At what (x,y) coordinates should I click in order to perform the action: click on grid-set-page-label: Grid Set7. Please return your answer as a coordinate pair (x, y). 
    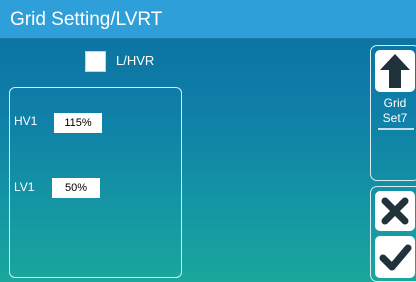
    Looking at the image, I should click on (394, 111).